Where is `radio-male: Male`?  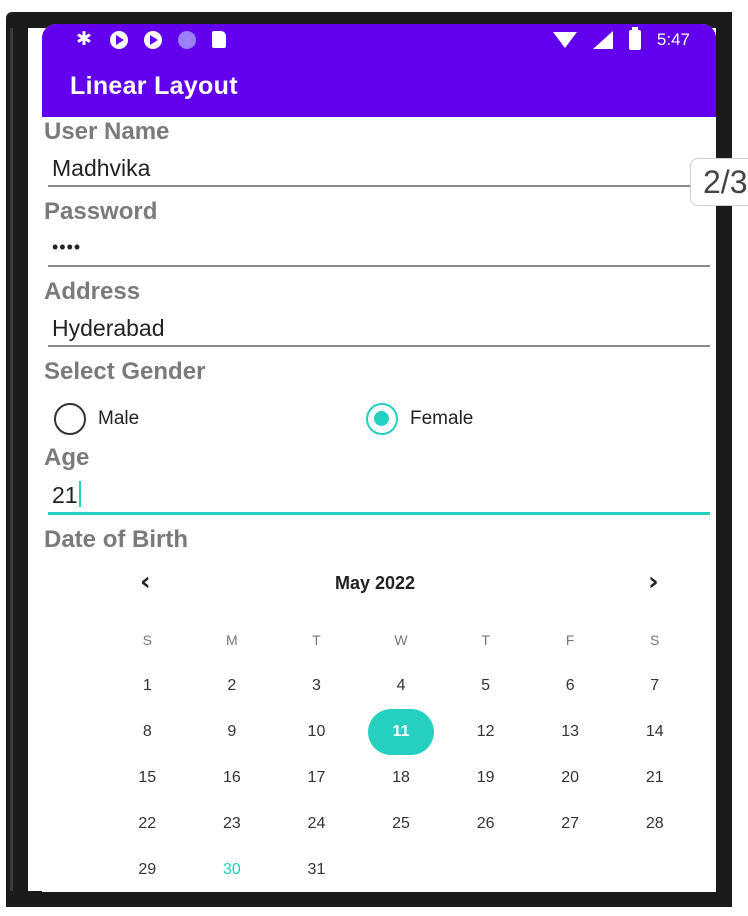
radio-male: Male is located at coordinates (210, 419).